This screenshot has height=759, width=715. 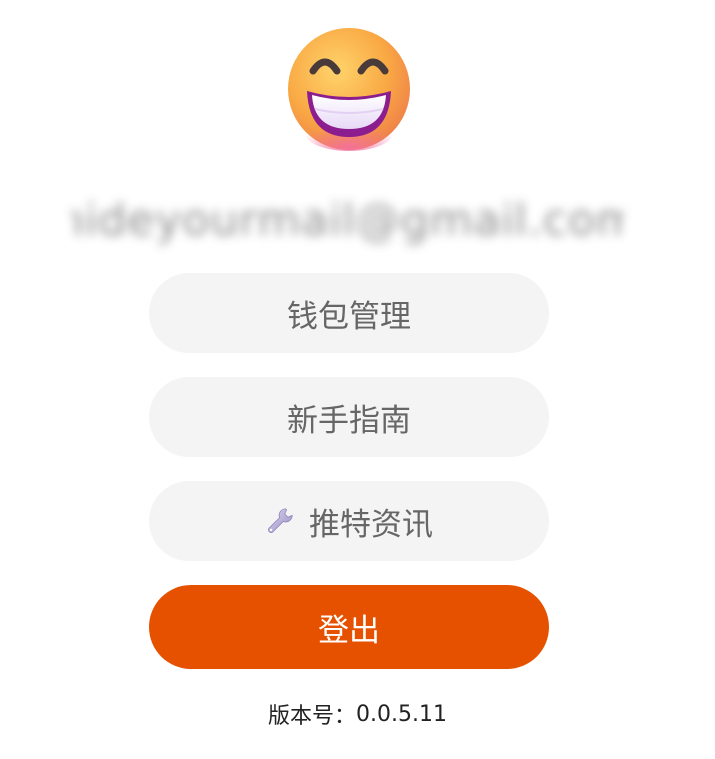 I want to click on user-email: hideyourmail@gmail.com, so click(x=348, y=220).